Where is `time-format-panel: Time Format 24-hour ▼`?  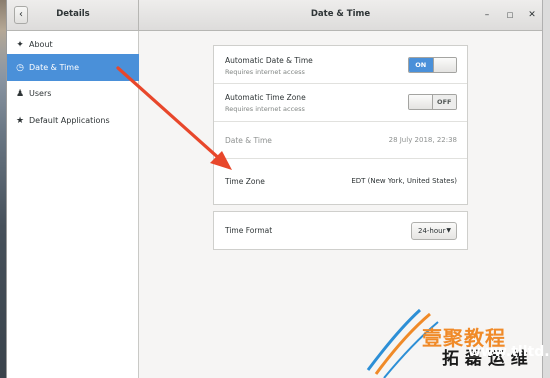
time-format-panel: Time Format 24-hour ▼ is located at coordinates (340, 230).